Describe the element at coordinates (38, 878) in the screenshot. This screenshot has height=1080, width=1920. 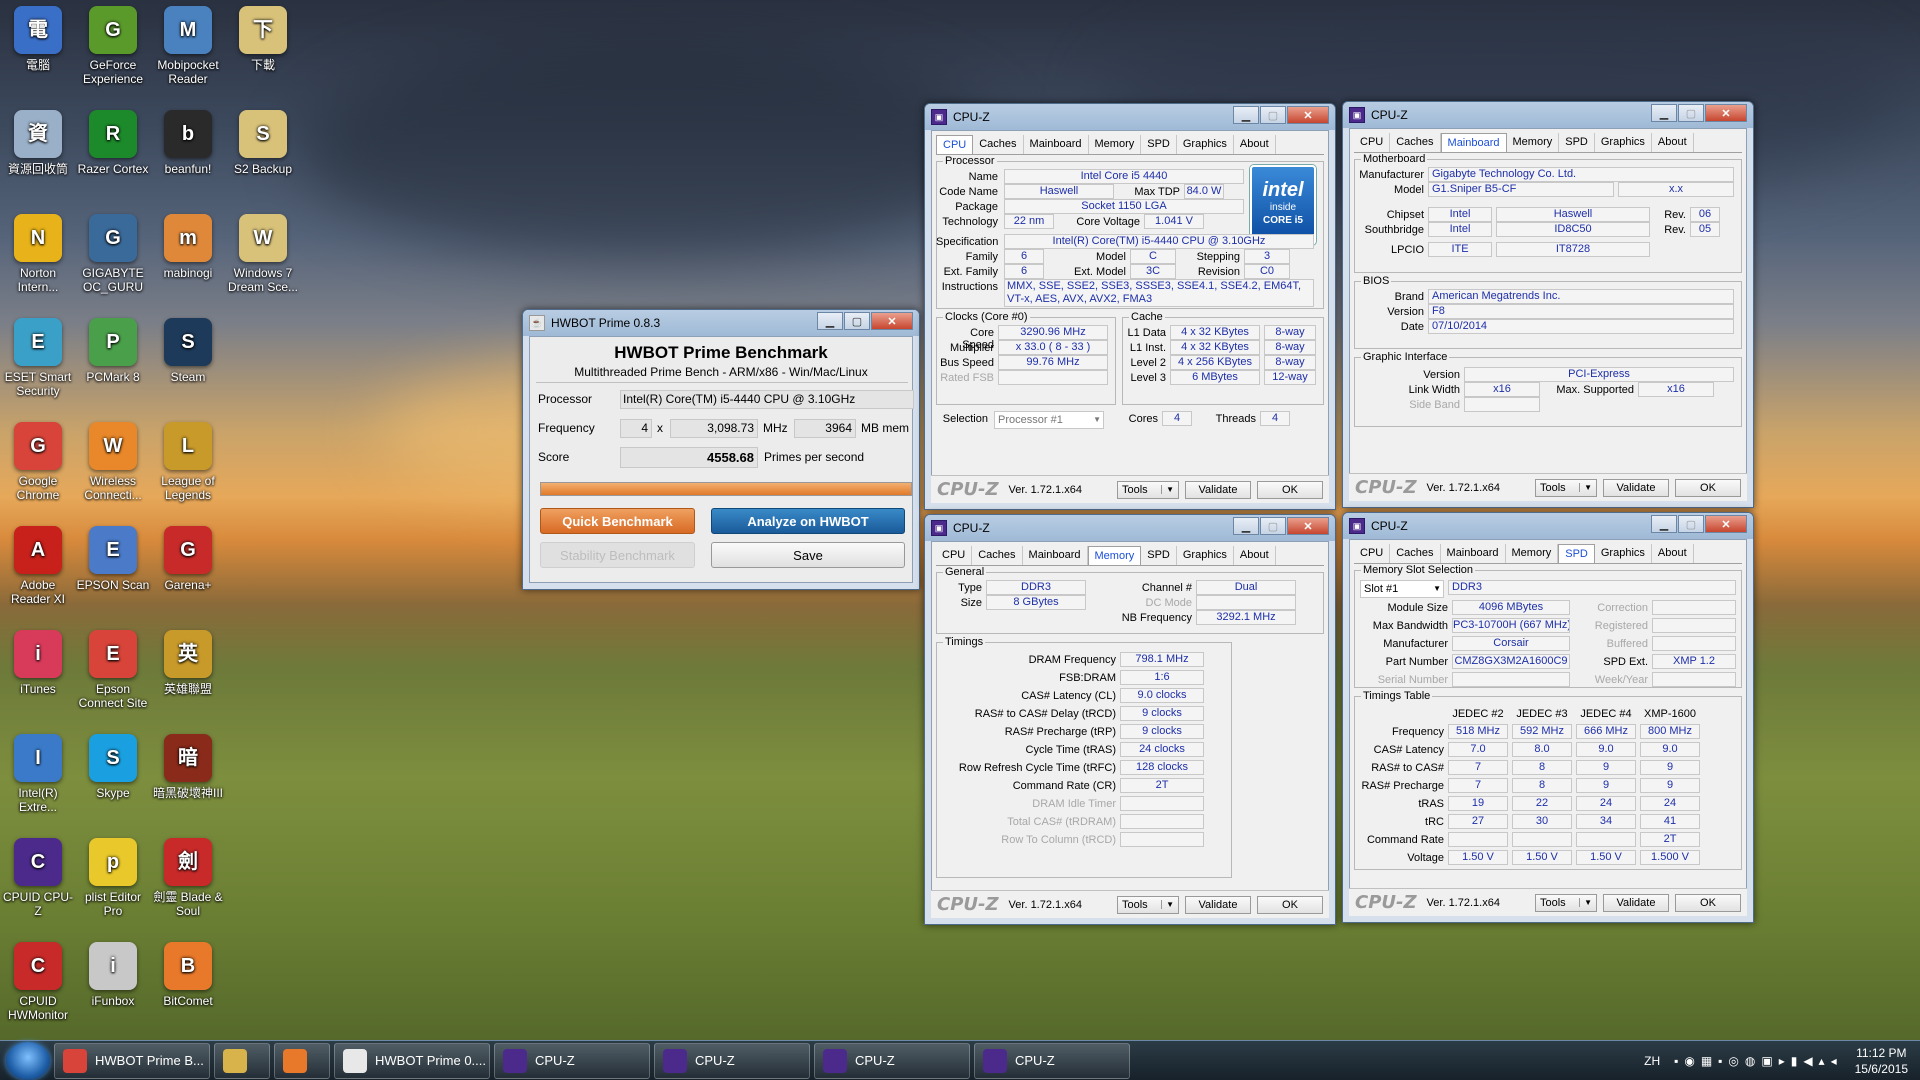
I see `desktop-icon: C CPUID CPU-Z` at that location.